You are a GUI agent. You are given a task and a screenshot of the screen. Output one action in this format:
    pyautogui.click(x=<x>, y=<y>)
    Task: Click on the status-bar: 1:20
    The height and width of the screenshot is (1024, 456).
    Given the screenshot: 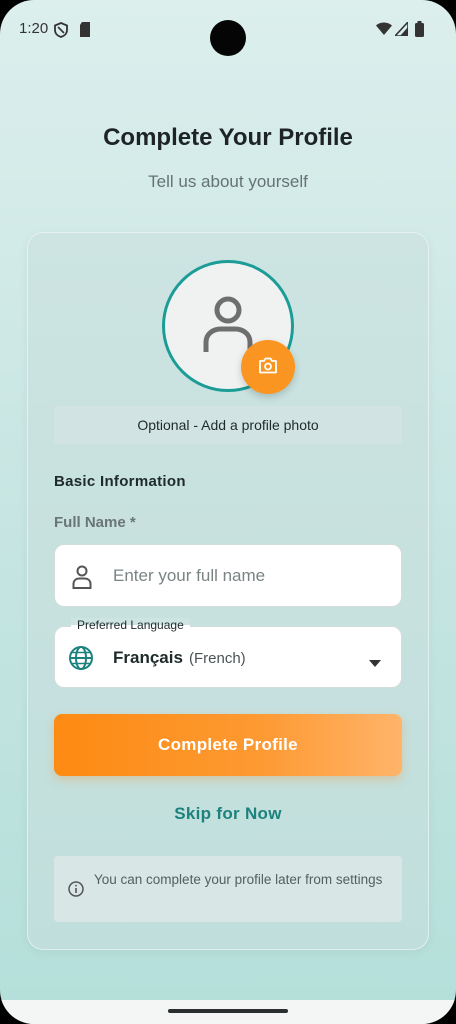 What is the action you would take?
    pyautogui.click(x=228, y=30)
    